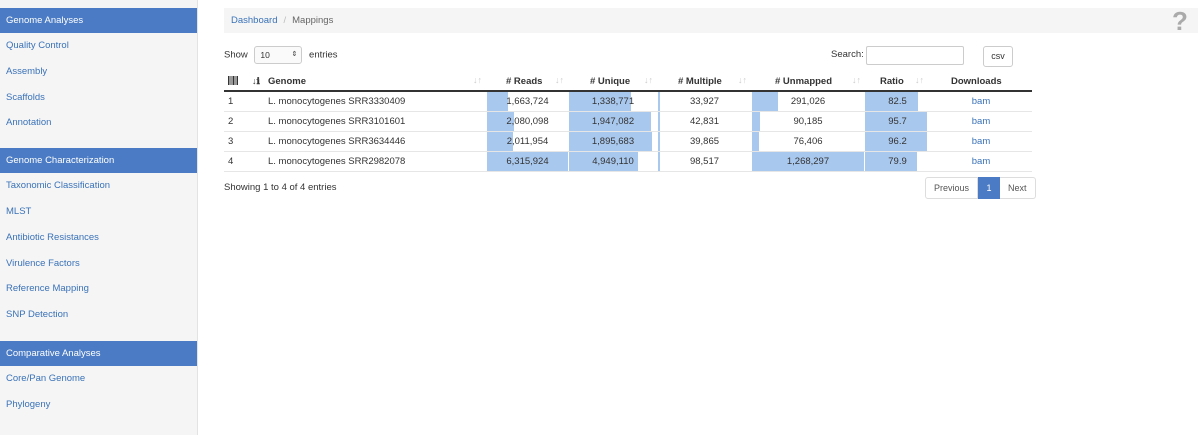 This screenshot has width=1200, height=435. What do you see at coordinates (998, 56) in the screenshot?
I see `csv-button: csv` at bounding box center [998, 56].